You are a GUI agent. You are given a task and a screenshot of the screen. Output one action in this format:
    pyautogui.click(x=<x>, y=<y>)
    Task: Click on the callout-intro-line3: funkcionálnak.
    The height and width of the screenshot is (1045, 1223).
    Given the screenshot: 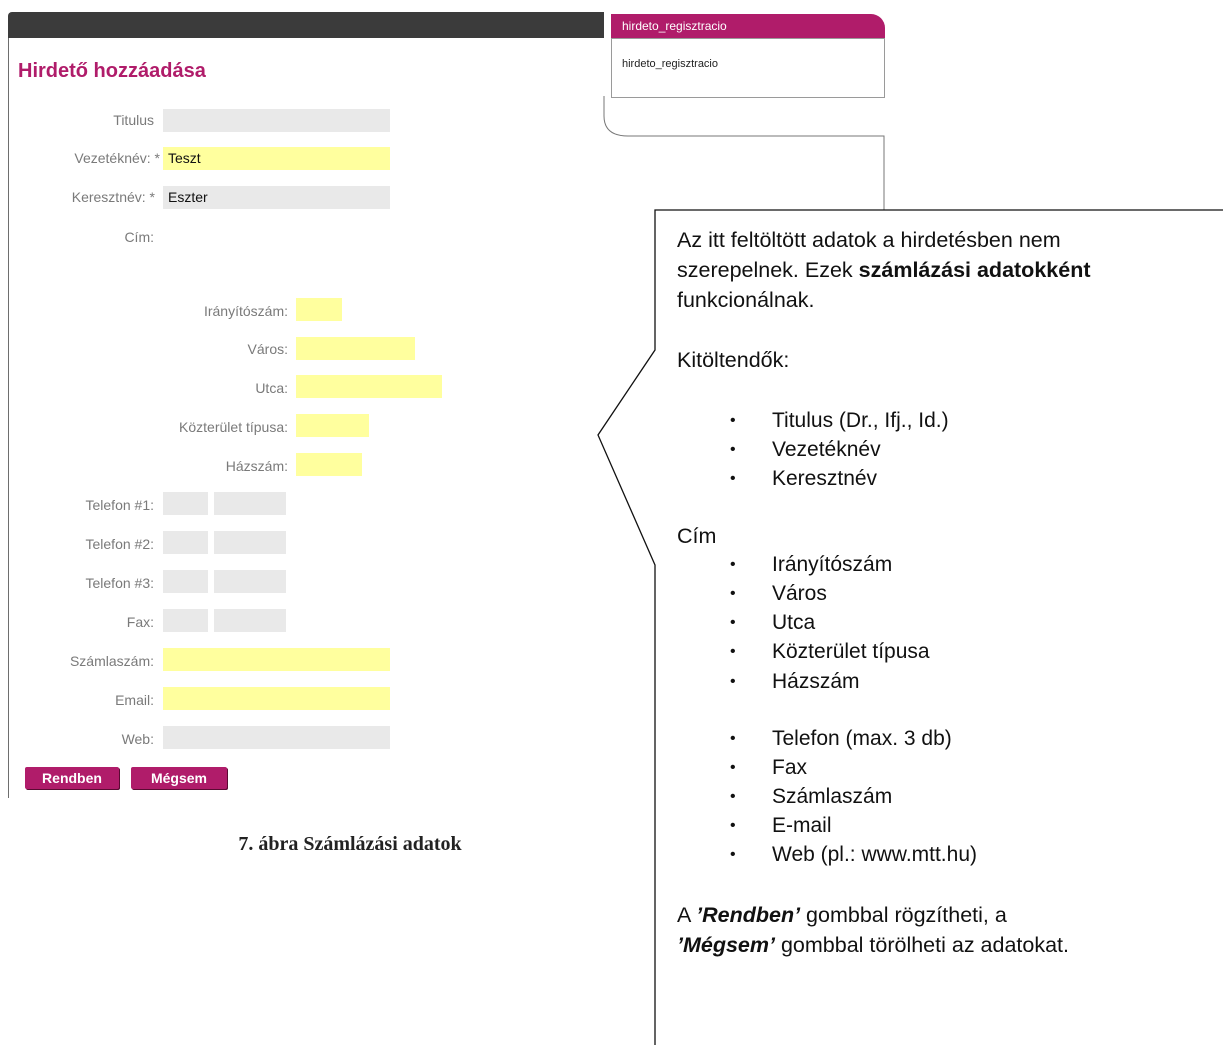 What is the action you would take?
    pyautogui.click(x=746, y=300)
    